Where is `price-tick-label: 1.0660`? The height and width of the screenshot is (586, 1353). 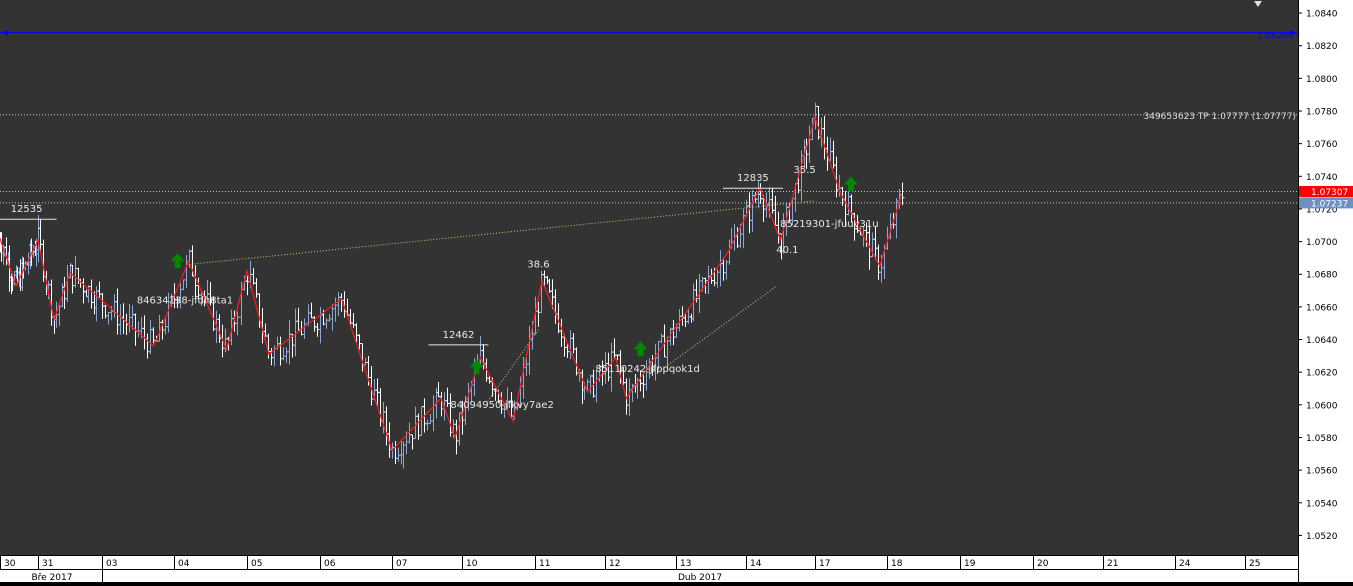
price-tick-label: 1.0660 is located at coordinates (1322, 308).